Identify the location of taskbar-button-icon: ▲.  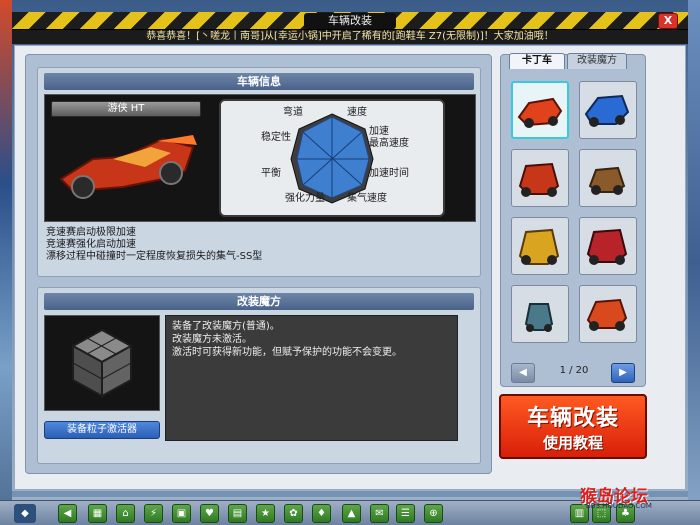
(351, 513).